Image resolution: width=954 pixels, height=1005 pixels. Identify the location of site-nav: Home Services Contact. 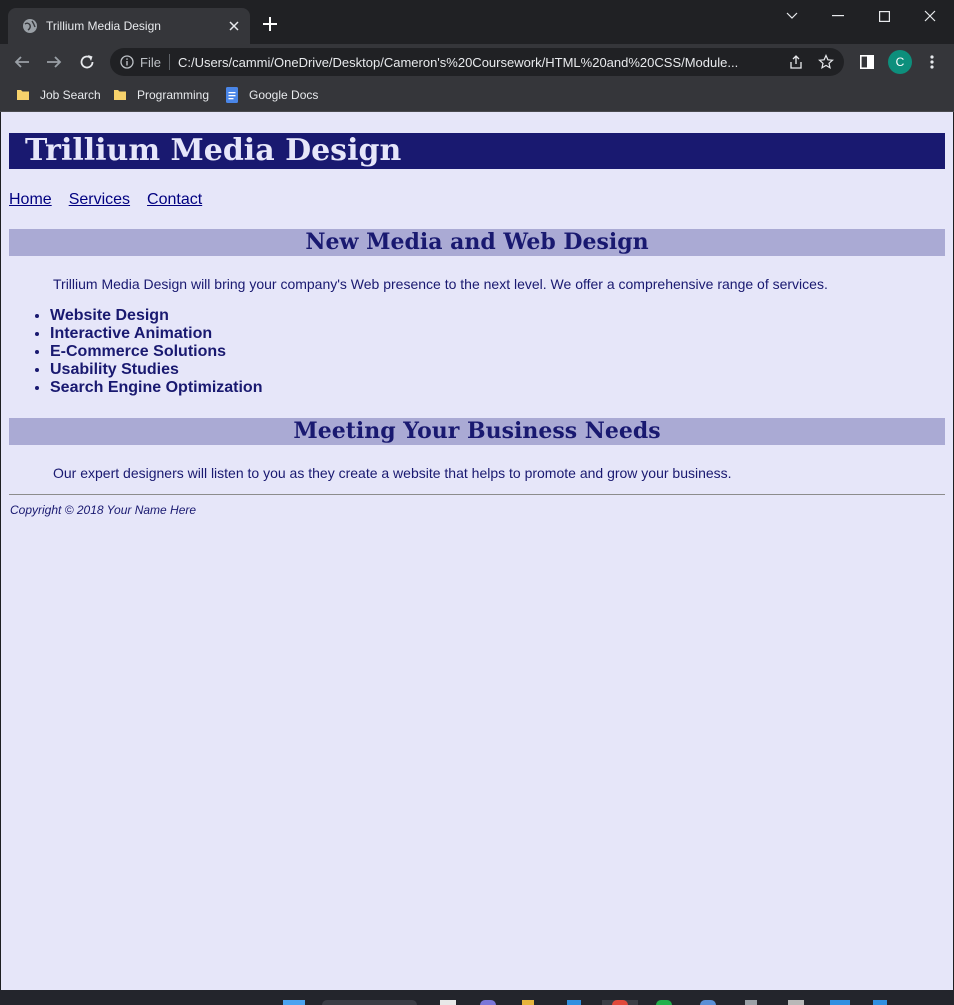
(114, 200).